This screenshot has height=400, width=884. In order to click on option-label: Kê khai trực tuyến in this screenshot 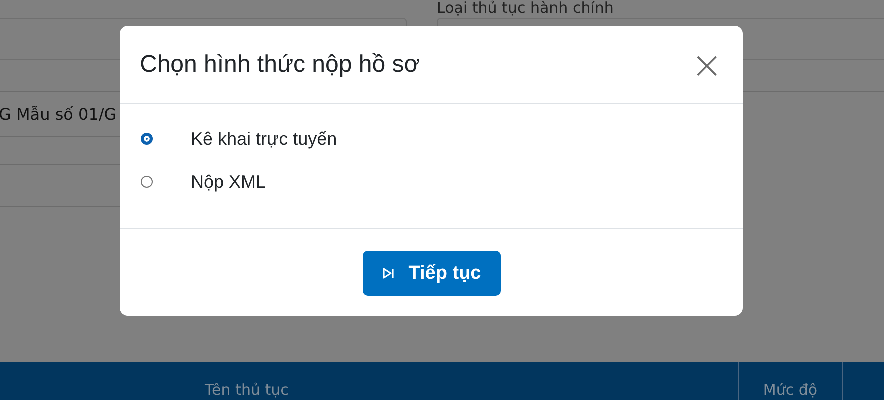, I will do `click(264, 139)`.